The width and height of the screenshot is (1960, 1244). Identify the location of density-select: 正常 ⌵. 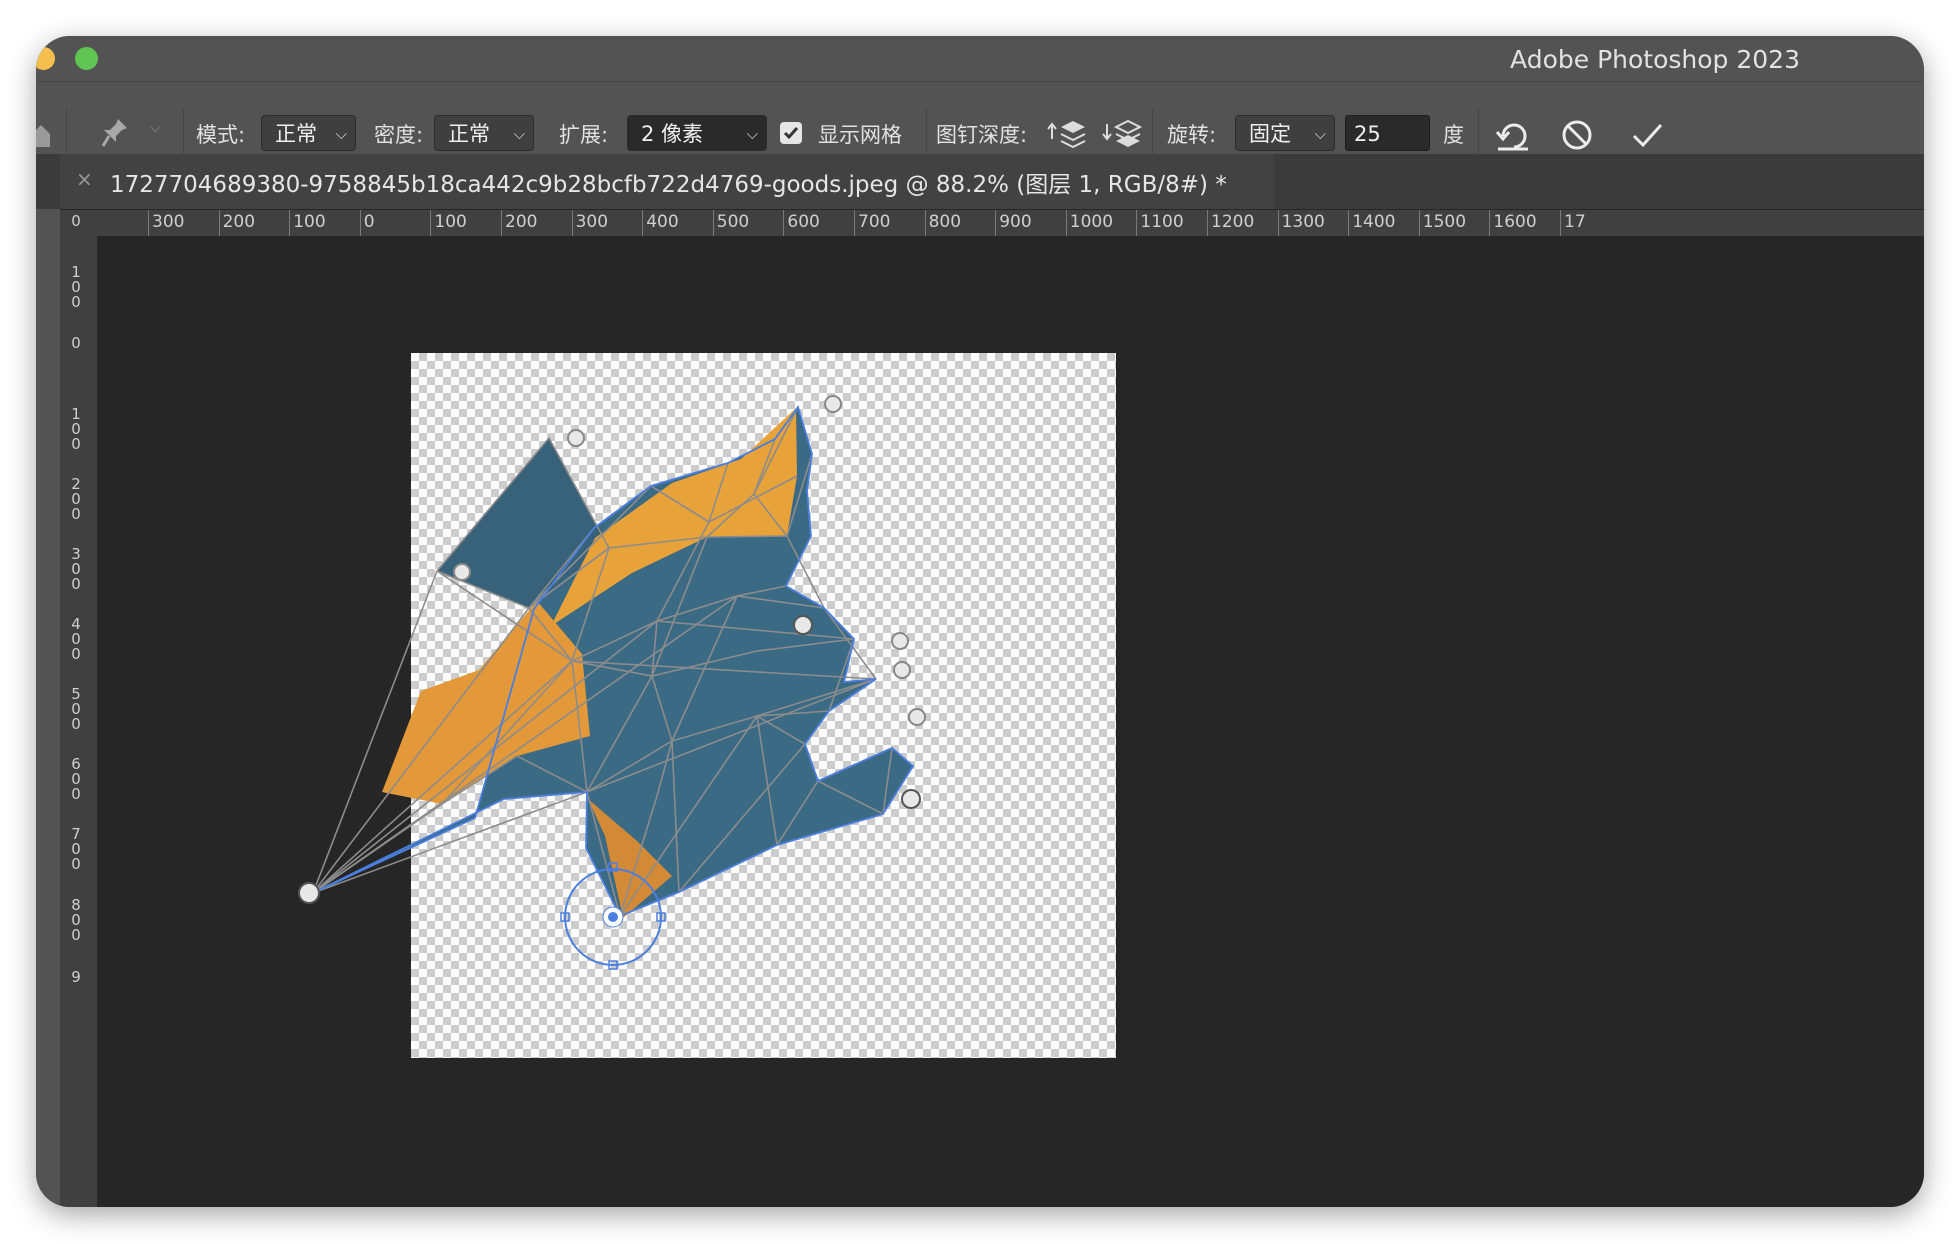
(484, 133).